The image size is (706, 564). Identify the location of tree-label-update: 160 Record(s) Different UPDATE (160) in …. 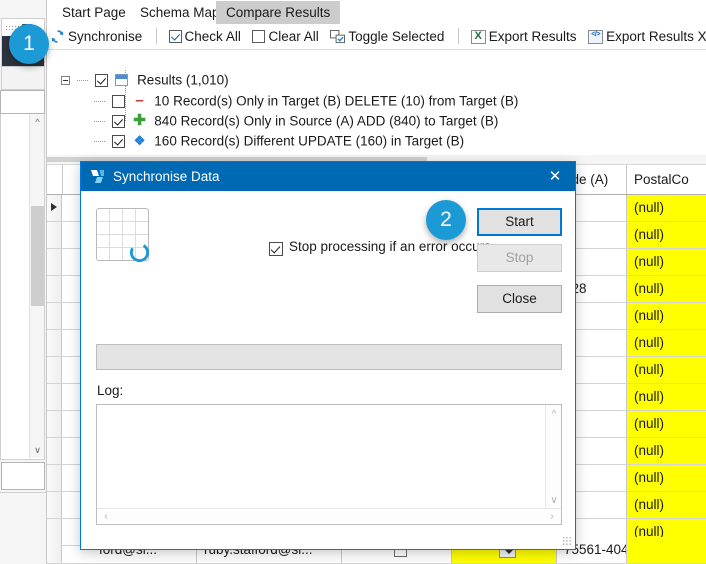
(309, 141).